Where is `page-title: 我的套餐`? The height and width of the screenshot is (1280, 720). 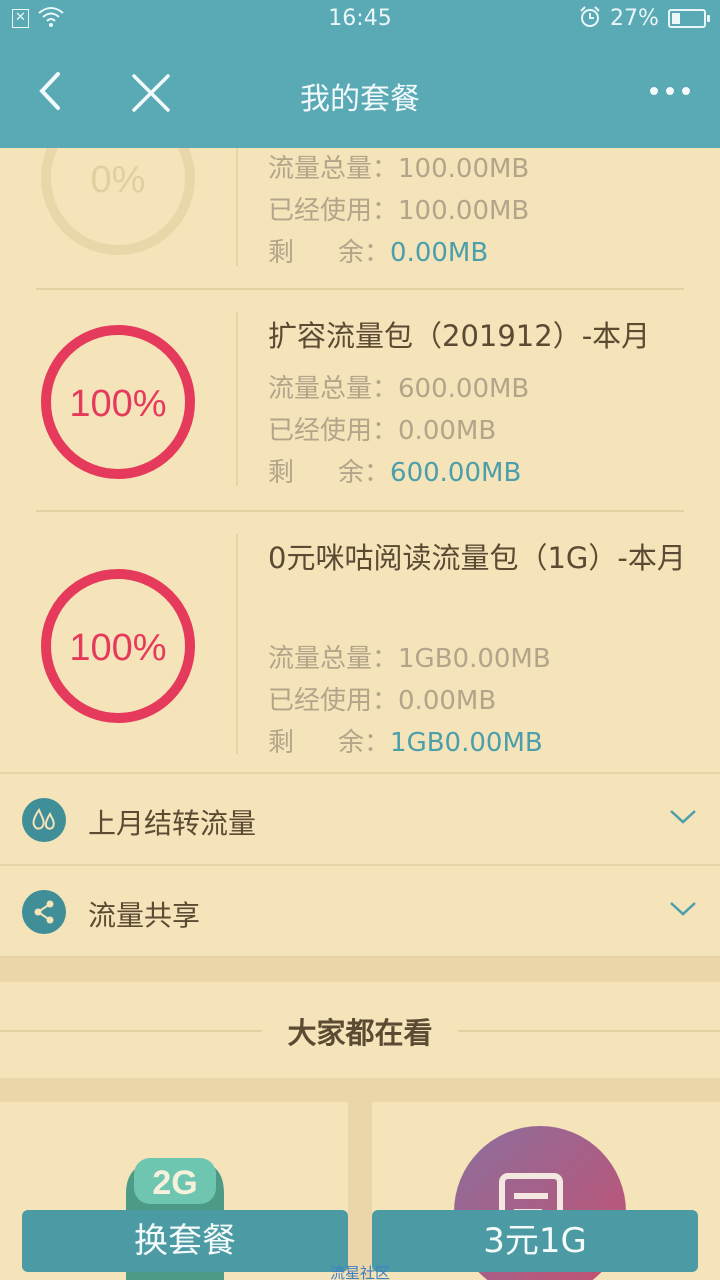
page-title: 我的套餐 is located at coordinates (360, 99).